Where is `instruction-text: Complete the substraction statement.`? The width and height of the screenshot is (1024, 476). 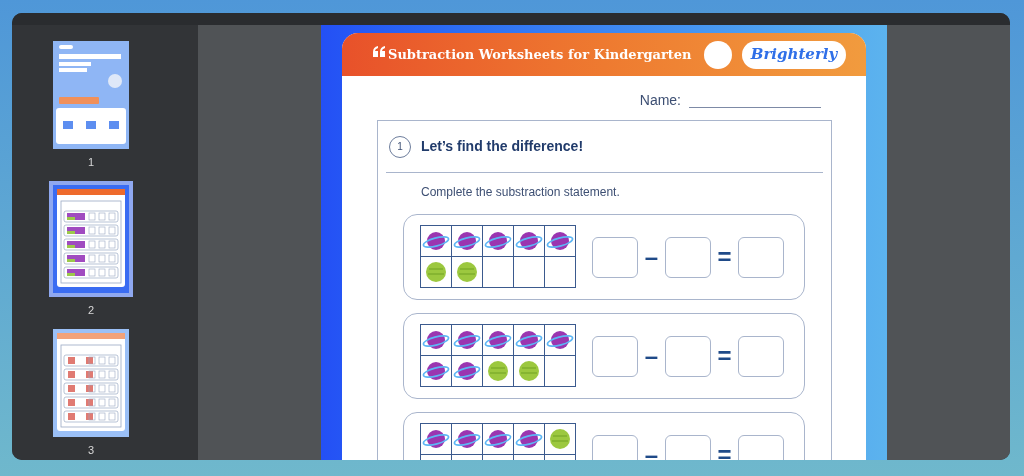 instruction-text: Complete the substraction statement. is located at coordinates (520, 192).